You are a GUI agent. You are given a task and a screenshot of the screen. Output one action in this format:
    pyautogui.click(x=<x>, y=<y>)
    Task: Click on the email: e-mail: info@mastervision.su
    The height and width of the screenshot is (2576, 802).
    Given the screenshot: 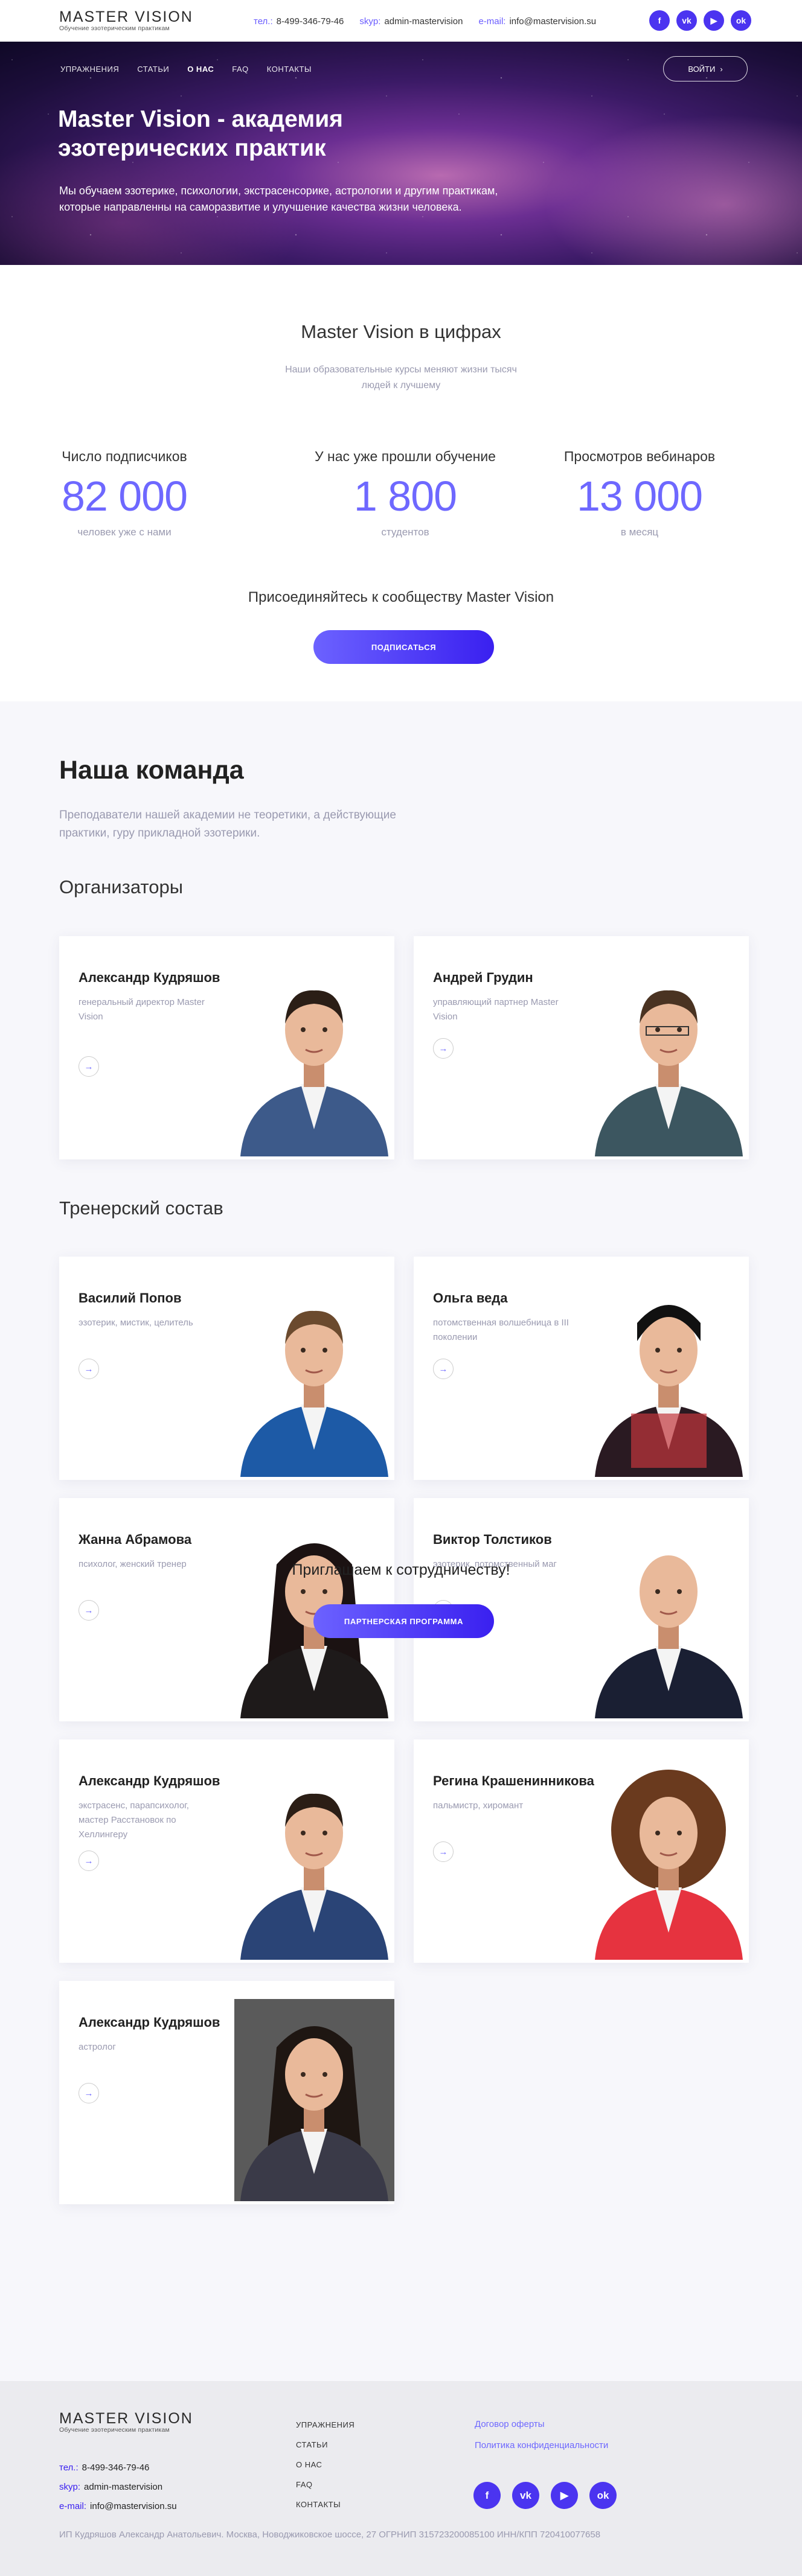 What is the action you would take?
    pyautogui.click(x=537, y=21)
    